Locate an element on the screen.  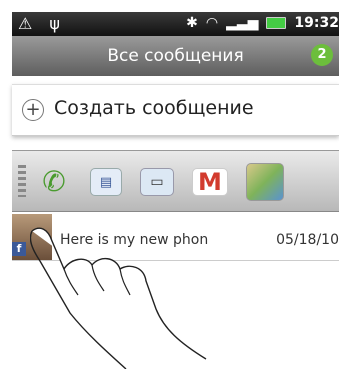
battery-icon is located at coordinates (276, 23).